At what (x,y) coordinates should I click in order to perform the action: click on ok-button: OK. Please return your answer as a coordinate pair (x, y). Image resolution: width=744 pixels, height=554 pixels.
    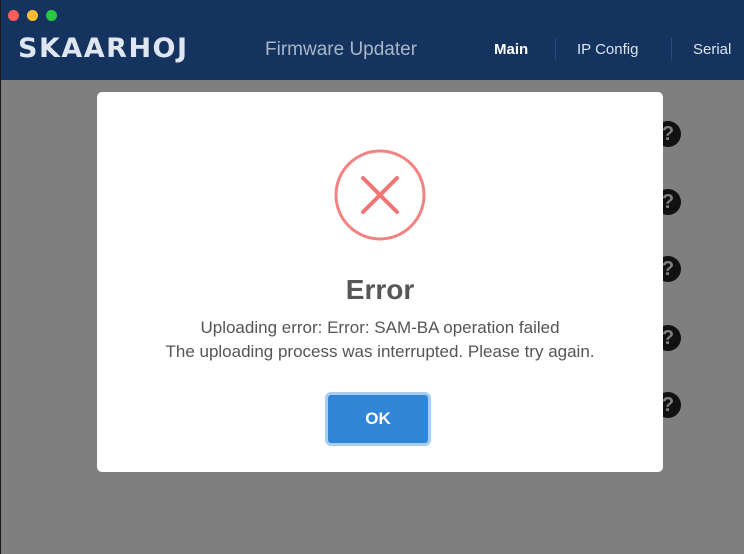
    Looking at the image, I should click on (378, 419).